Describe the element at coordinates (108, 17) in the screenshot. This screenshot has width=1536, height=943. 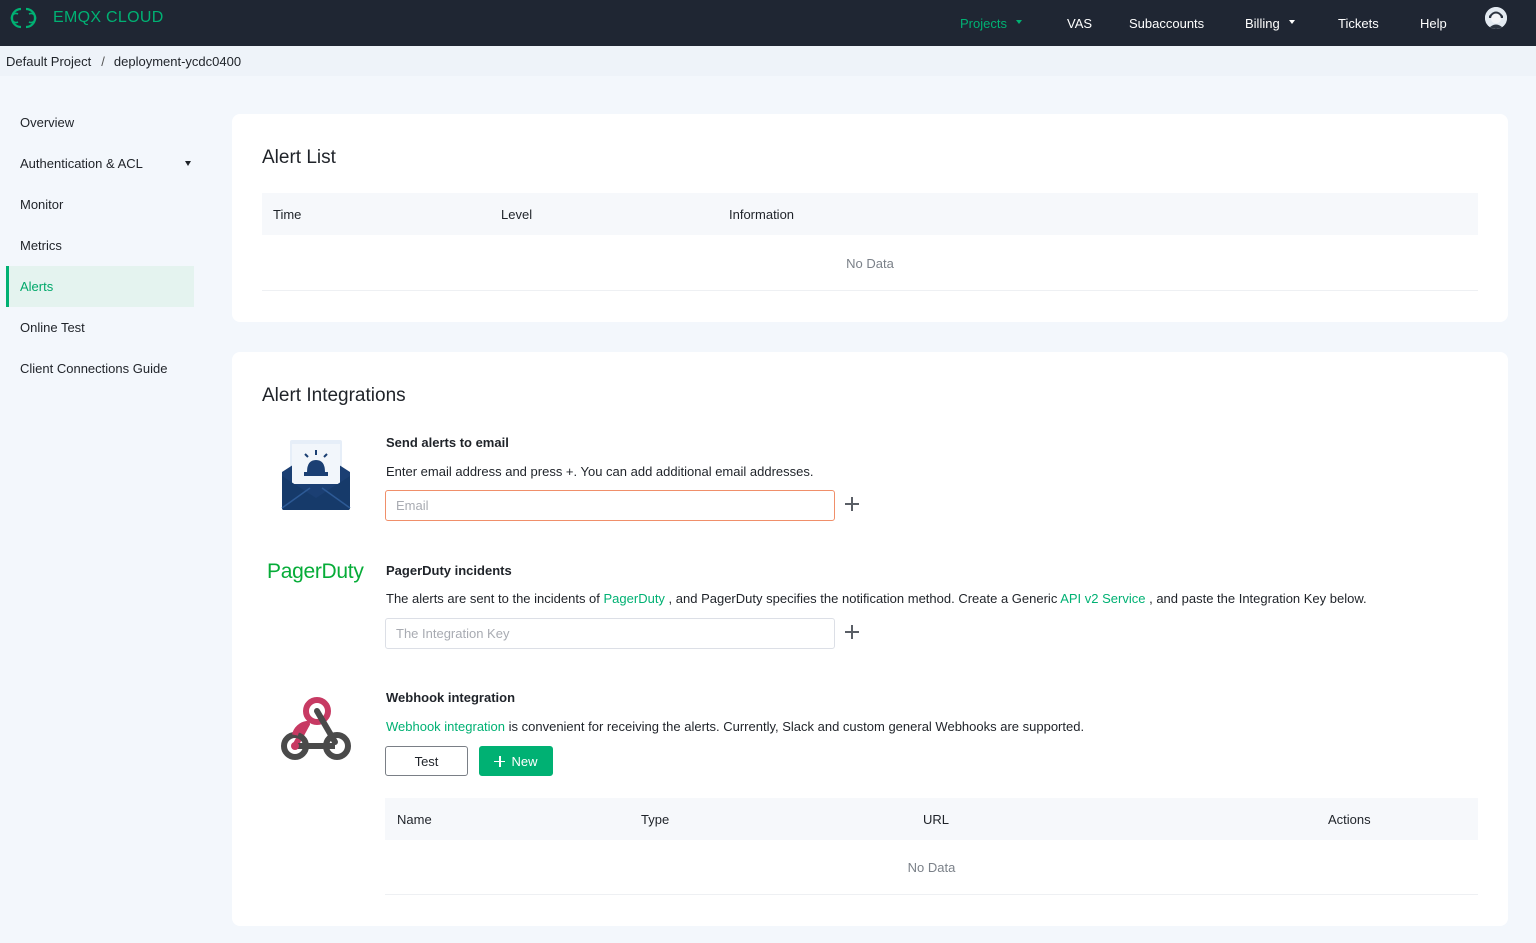
I see `brand-name: EMQX CLOUD` at that location.